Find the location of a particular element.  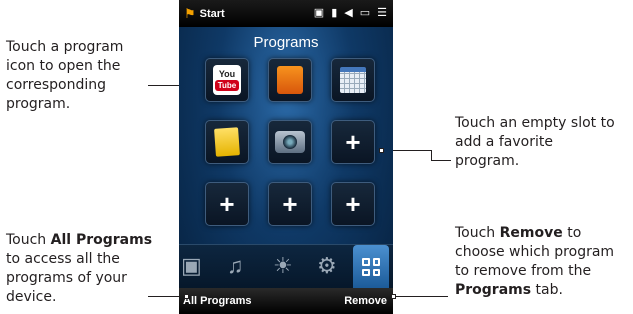

notes-icon is located at coordinates (227, 142).